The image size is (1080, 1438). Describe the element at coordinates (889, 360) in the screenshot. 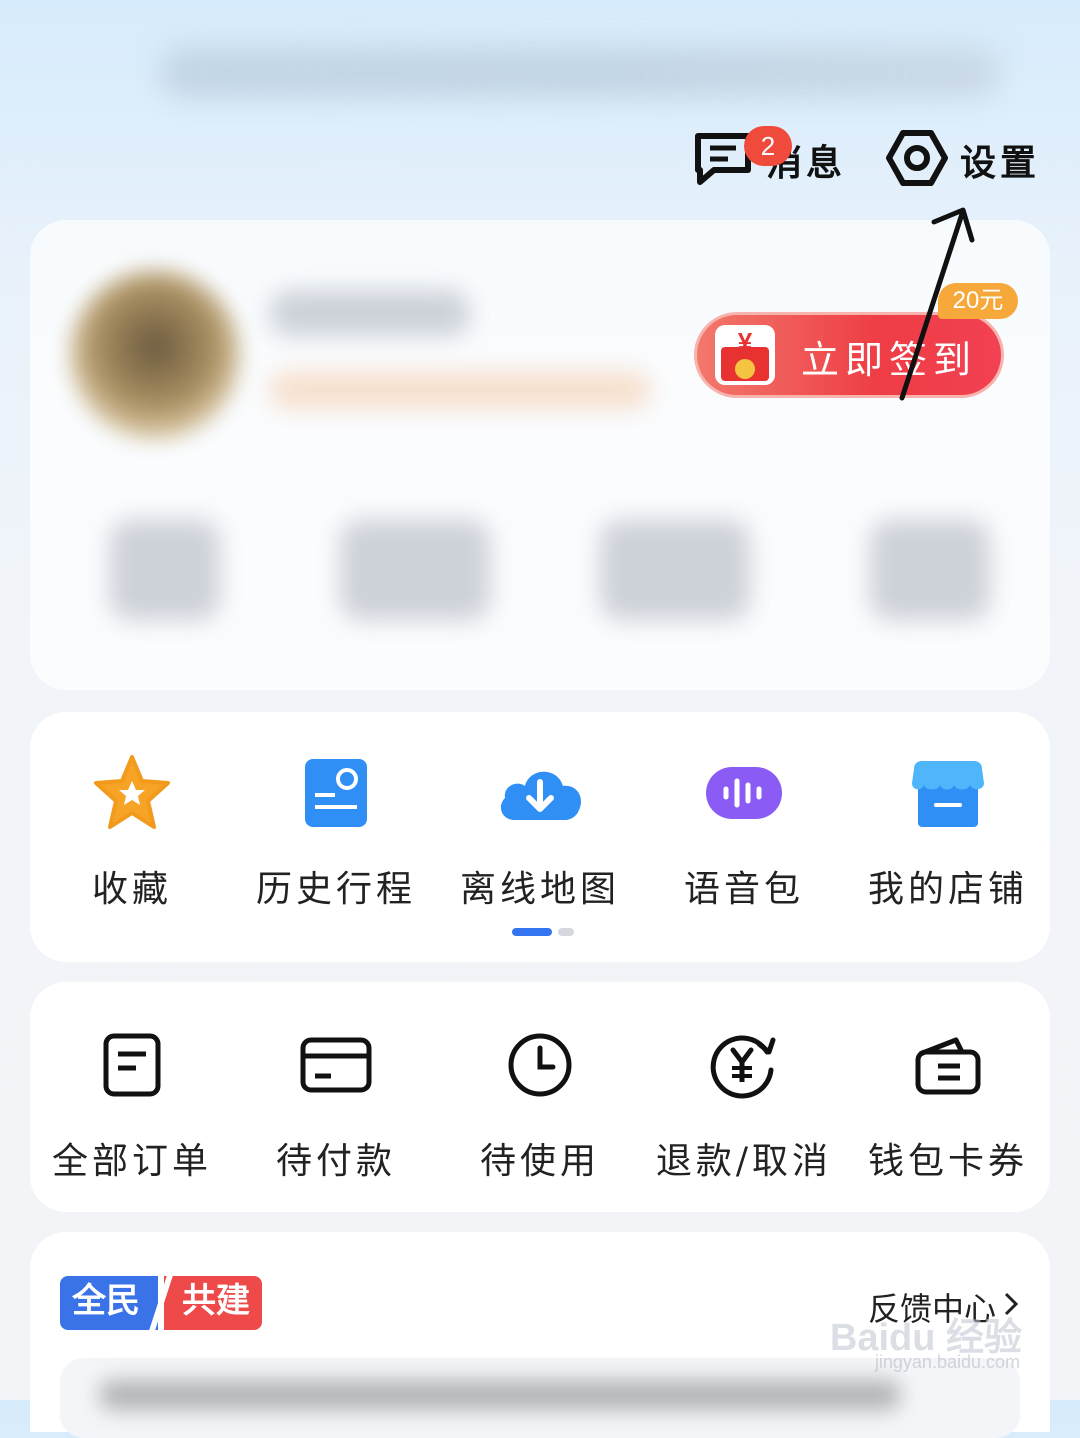

I see `checkin-label: 立即签到` at that location.